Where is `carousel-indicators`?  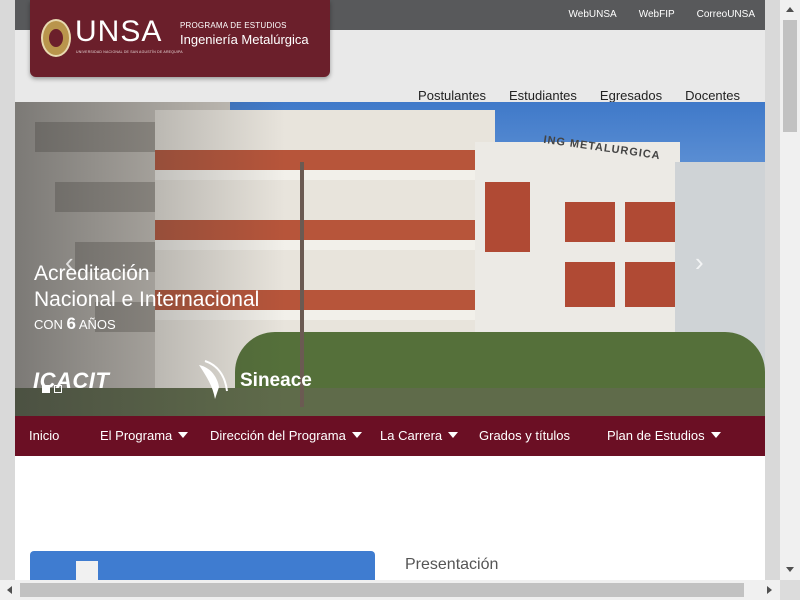
carousel-indicators is located at coordinates (52, 389).